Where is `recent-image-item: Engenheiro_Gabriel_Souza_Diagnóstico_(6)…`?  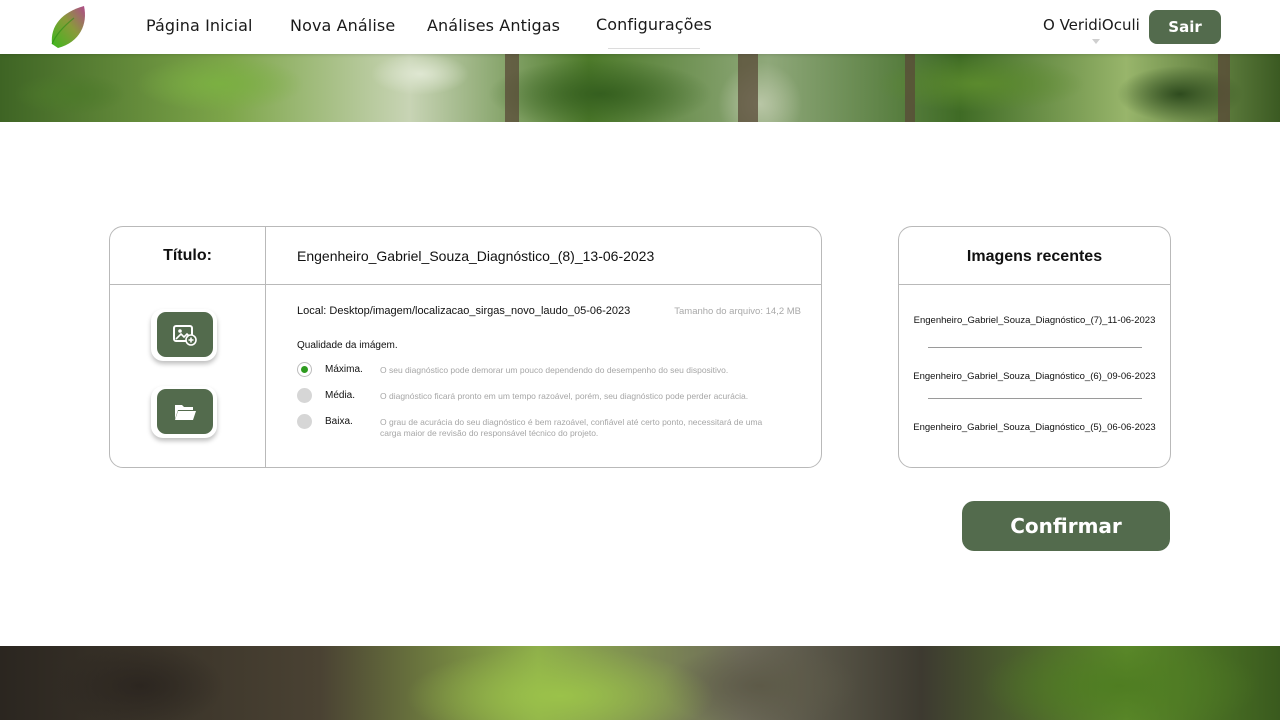
recent-image-item: Engenheiro_Gabriel_Souza_Diagnóstico_(6)… is located at coordinates (1034, 376).